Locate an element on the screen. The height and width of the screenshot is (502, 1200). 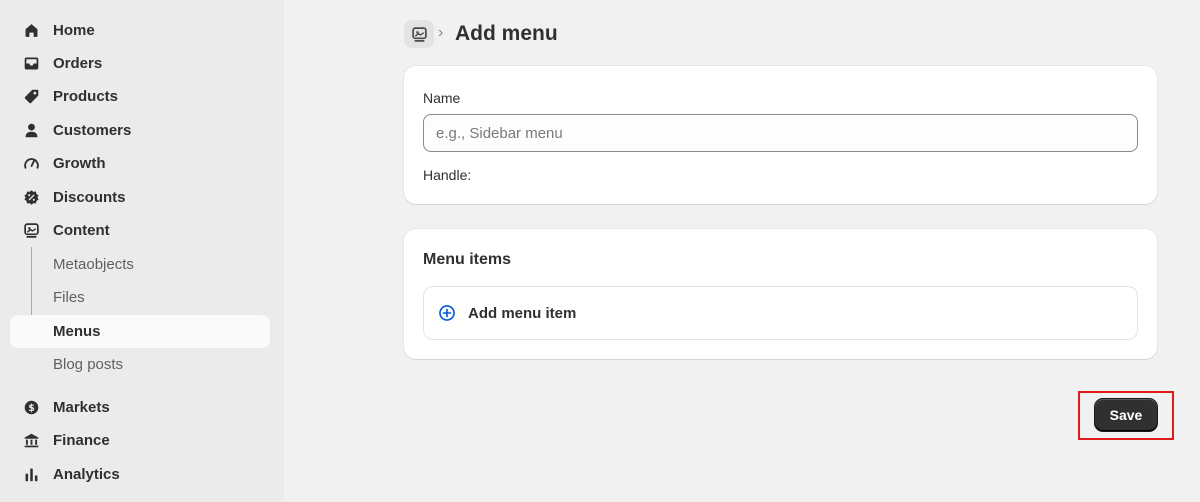
sidebar-item-customers: Customers is located at coordinates (140, 130).